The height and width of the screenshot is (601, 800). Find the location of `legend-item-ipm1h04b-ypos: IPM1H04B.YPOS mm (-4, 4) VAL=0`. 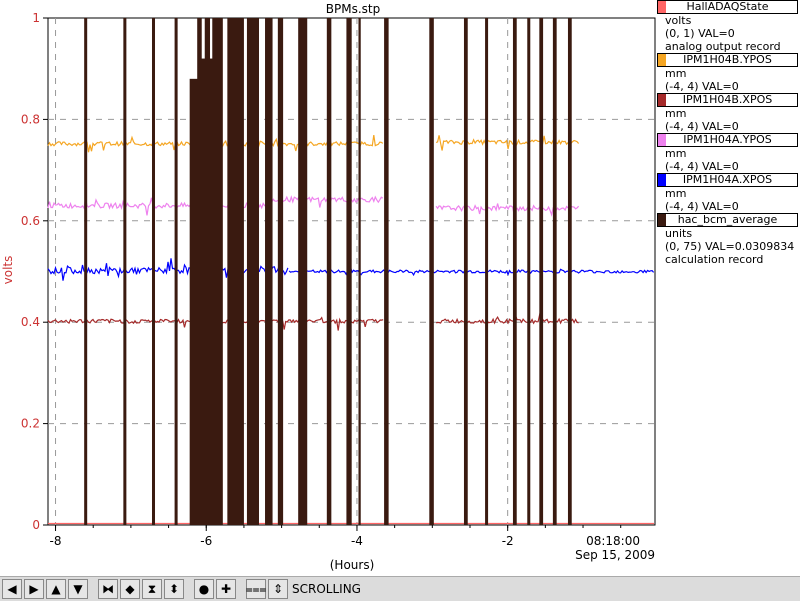

legend-item-ipm1h04b-ypos: IPM1H04B.YPOS mm (-4, 4) VAL=0 is located at coordinates (728, 73).